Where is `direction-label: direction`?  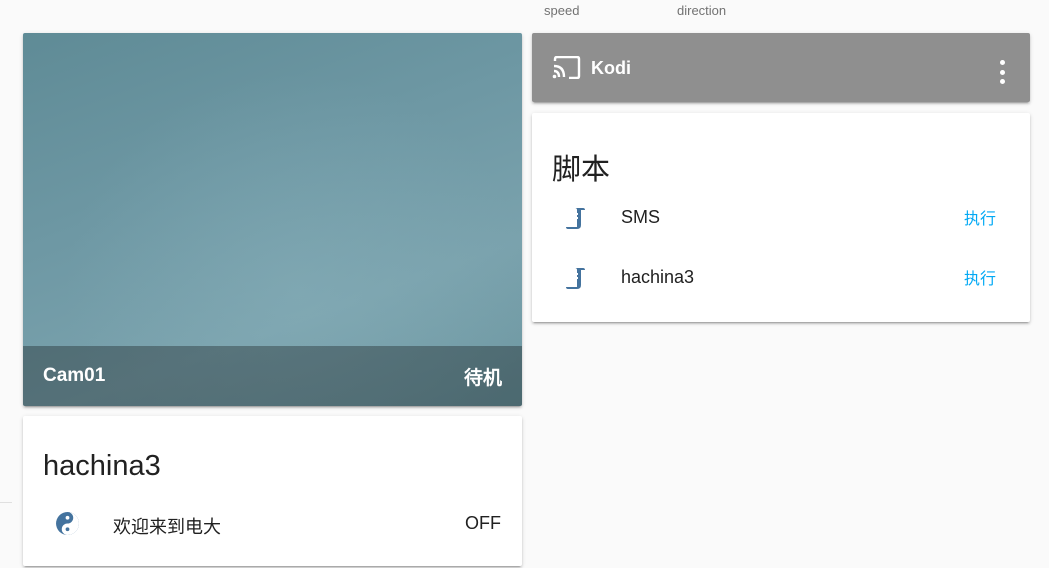
direction-label: direction is located at coordinates (702, 10).